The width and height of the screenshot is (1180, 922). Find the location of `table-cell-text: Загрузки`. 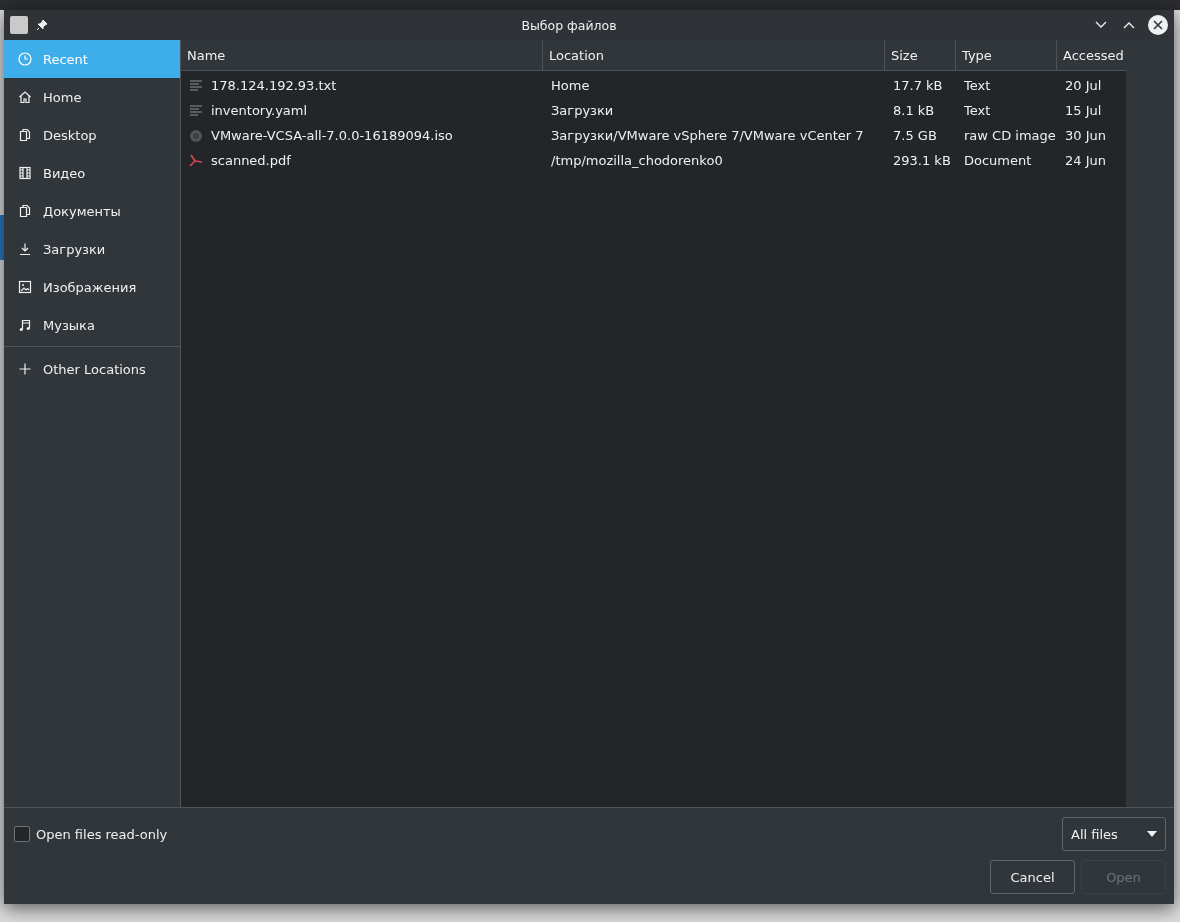

table-cell-text: Загрузки is located at coordinates (582, 110).